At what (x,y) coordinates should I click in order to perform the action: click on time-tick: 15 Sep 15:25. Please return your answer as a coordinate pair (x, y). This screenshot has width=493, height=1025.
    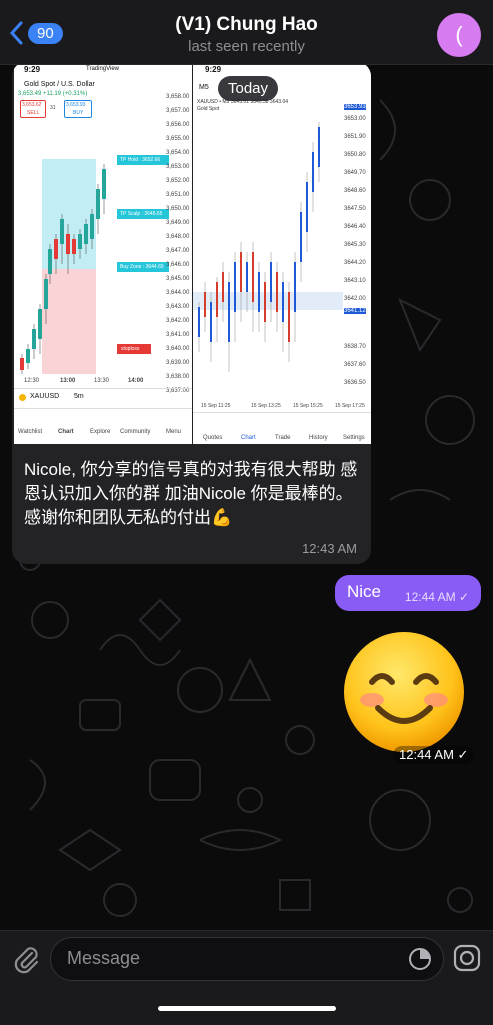
    Looking at the image, I should click on (308, 406).